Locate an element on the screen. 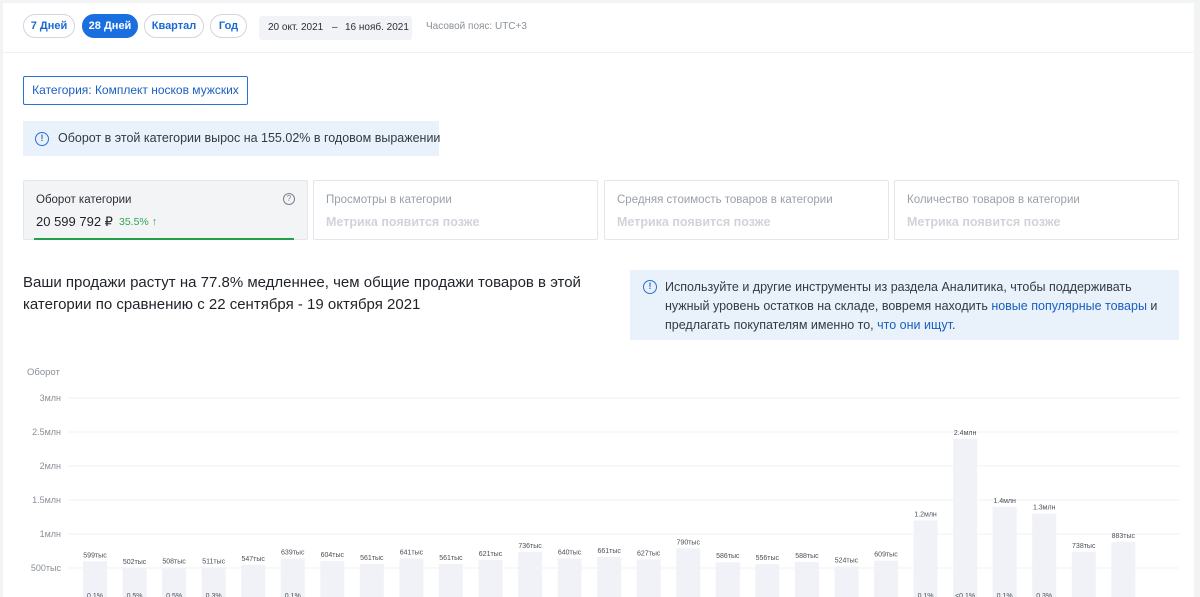  y-tick-label: 500тыс is located at coordinates (46, 568).